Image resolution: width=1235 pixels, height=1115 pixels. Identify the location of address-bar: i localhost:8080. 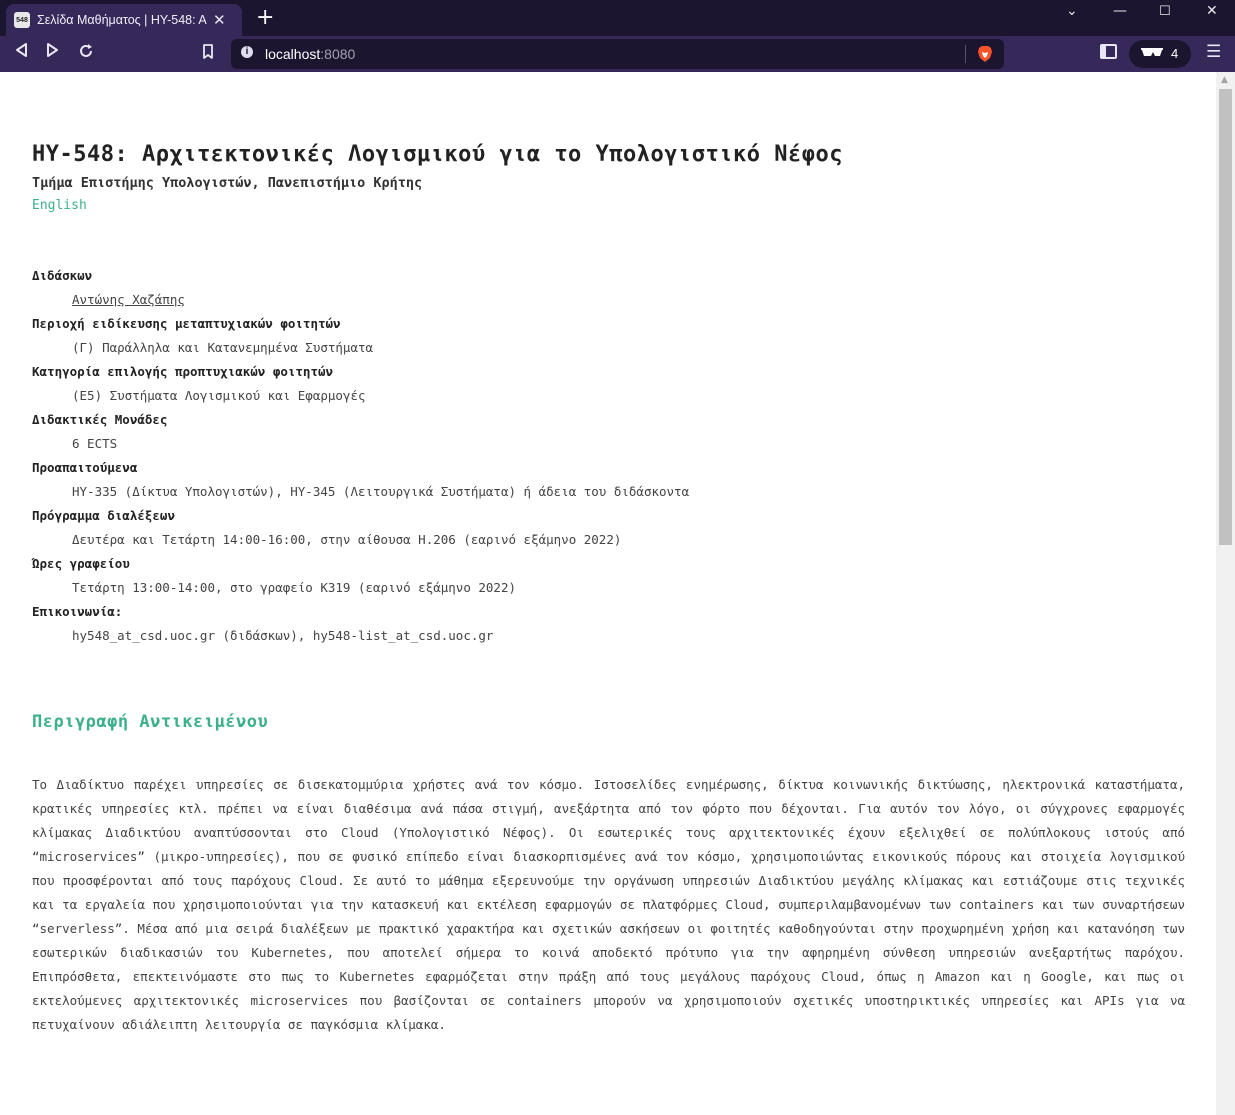
(617, 54).